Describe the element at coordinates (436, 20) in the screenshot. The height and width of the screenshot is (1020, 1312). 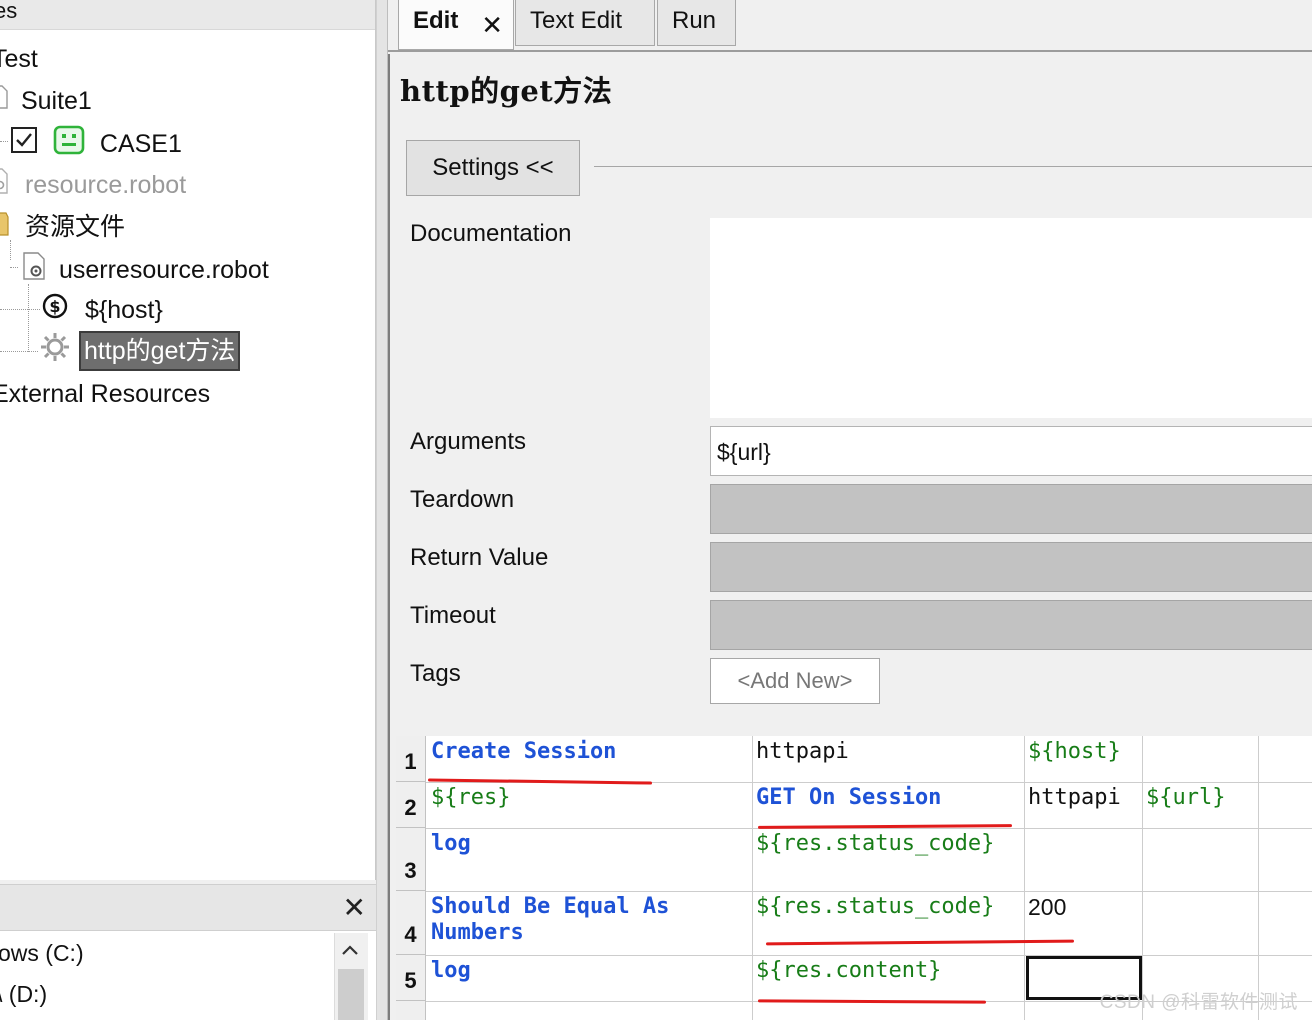
I see `tab-label: Edit` at that location.